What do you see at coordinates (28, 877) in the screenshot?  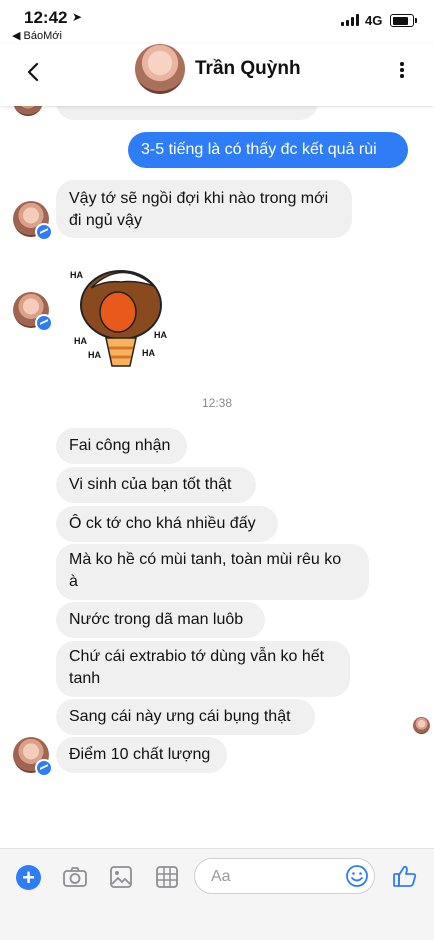 I see `plus-icon: +` at bounding box center [28, 877].